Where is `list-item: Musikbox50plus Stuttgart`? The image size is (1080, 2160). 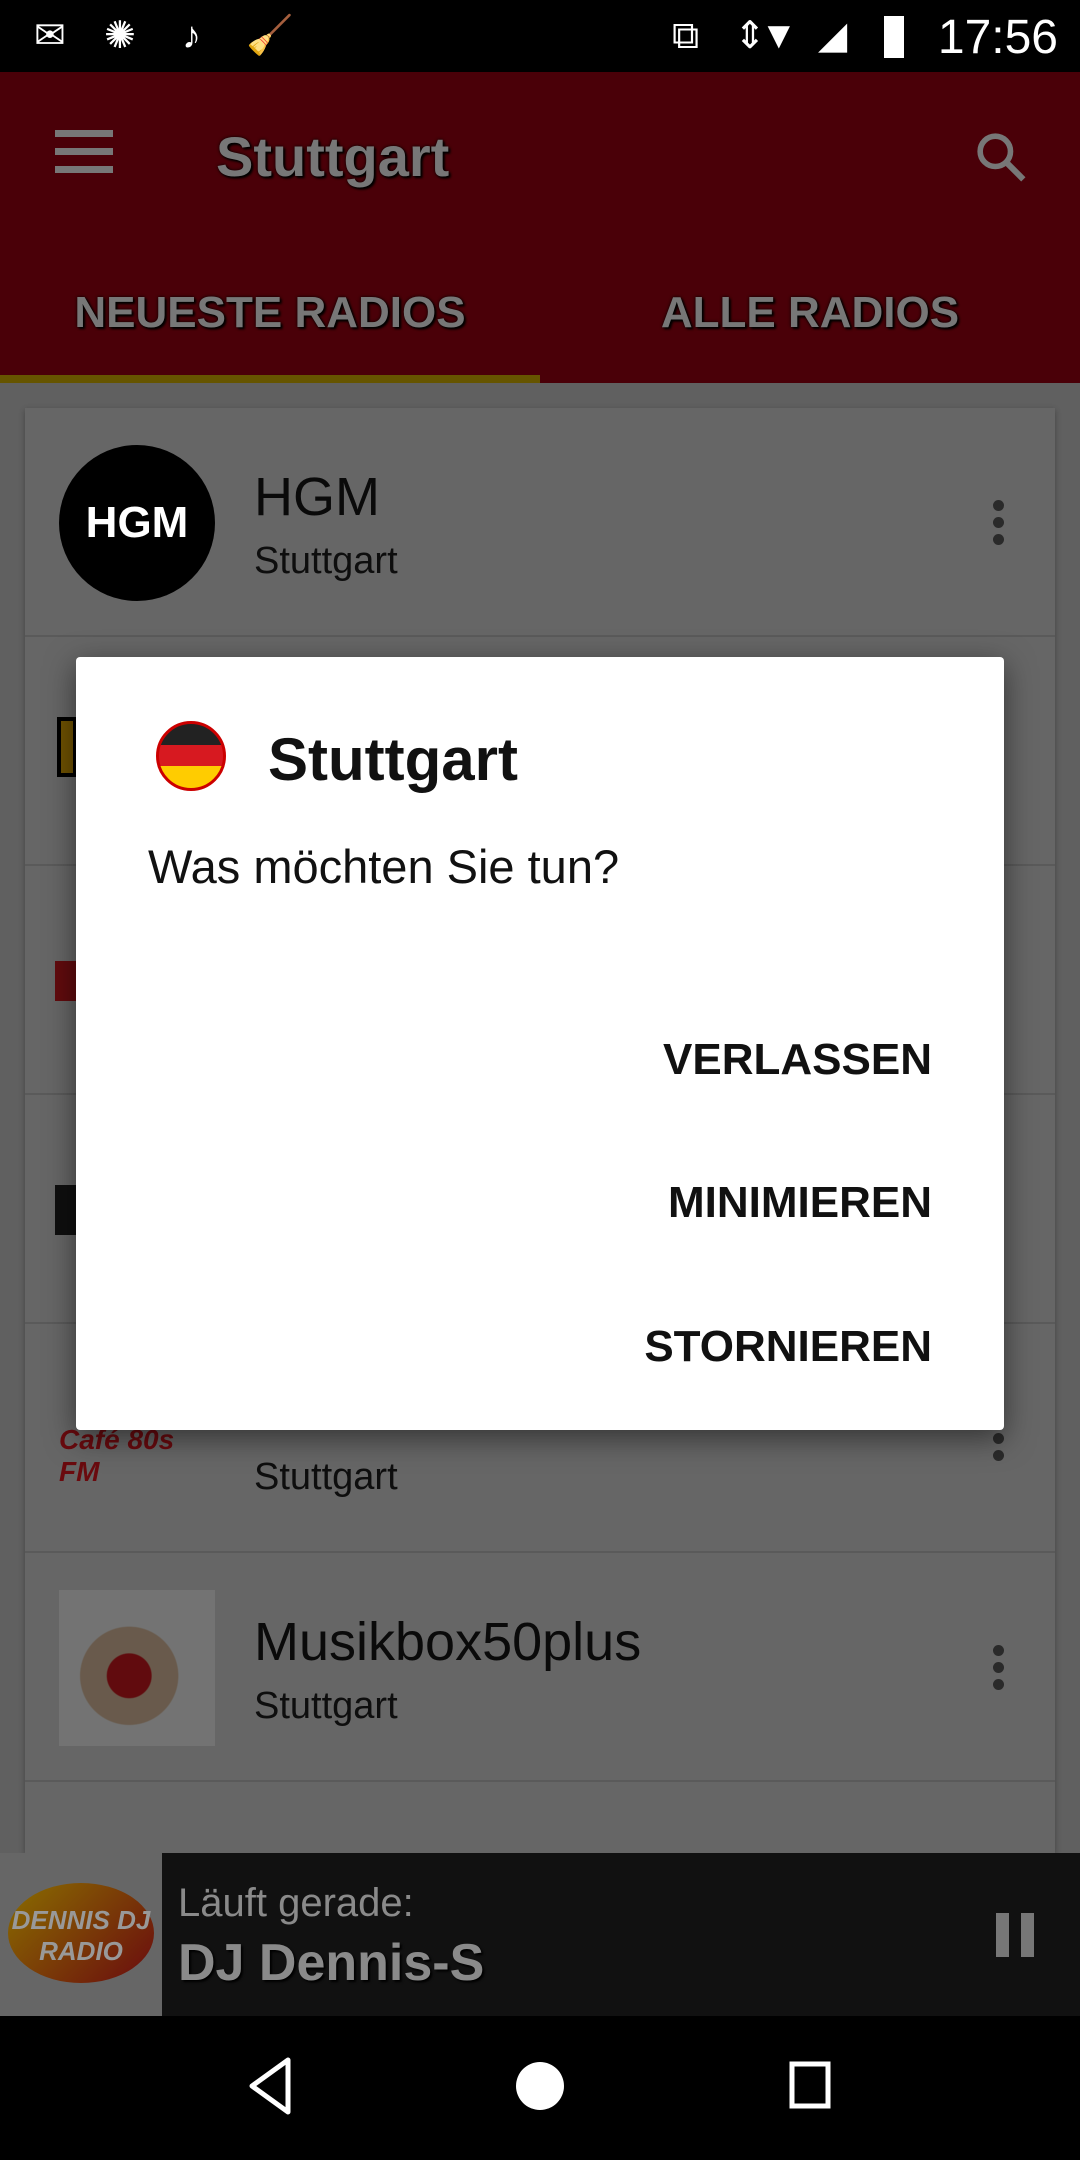
list-item: Musikbox50plus Stuttgart is located at coordinates (540, 1667).